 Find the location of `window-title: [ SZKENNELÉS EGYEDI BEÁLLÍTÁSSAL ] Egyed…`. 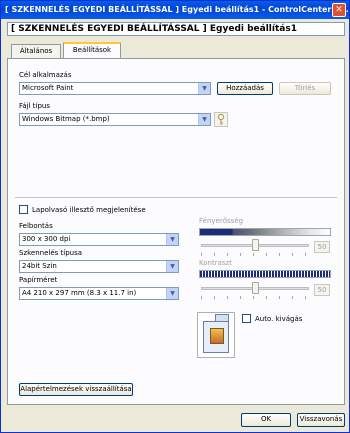

window-title: [ SZKENNELÉS EGYEDI BEÁLLÍTÁSSAL ] Egyed… is located at coordinates (177, 9).